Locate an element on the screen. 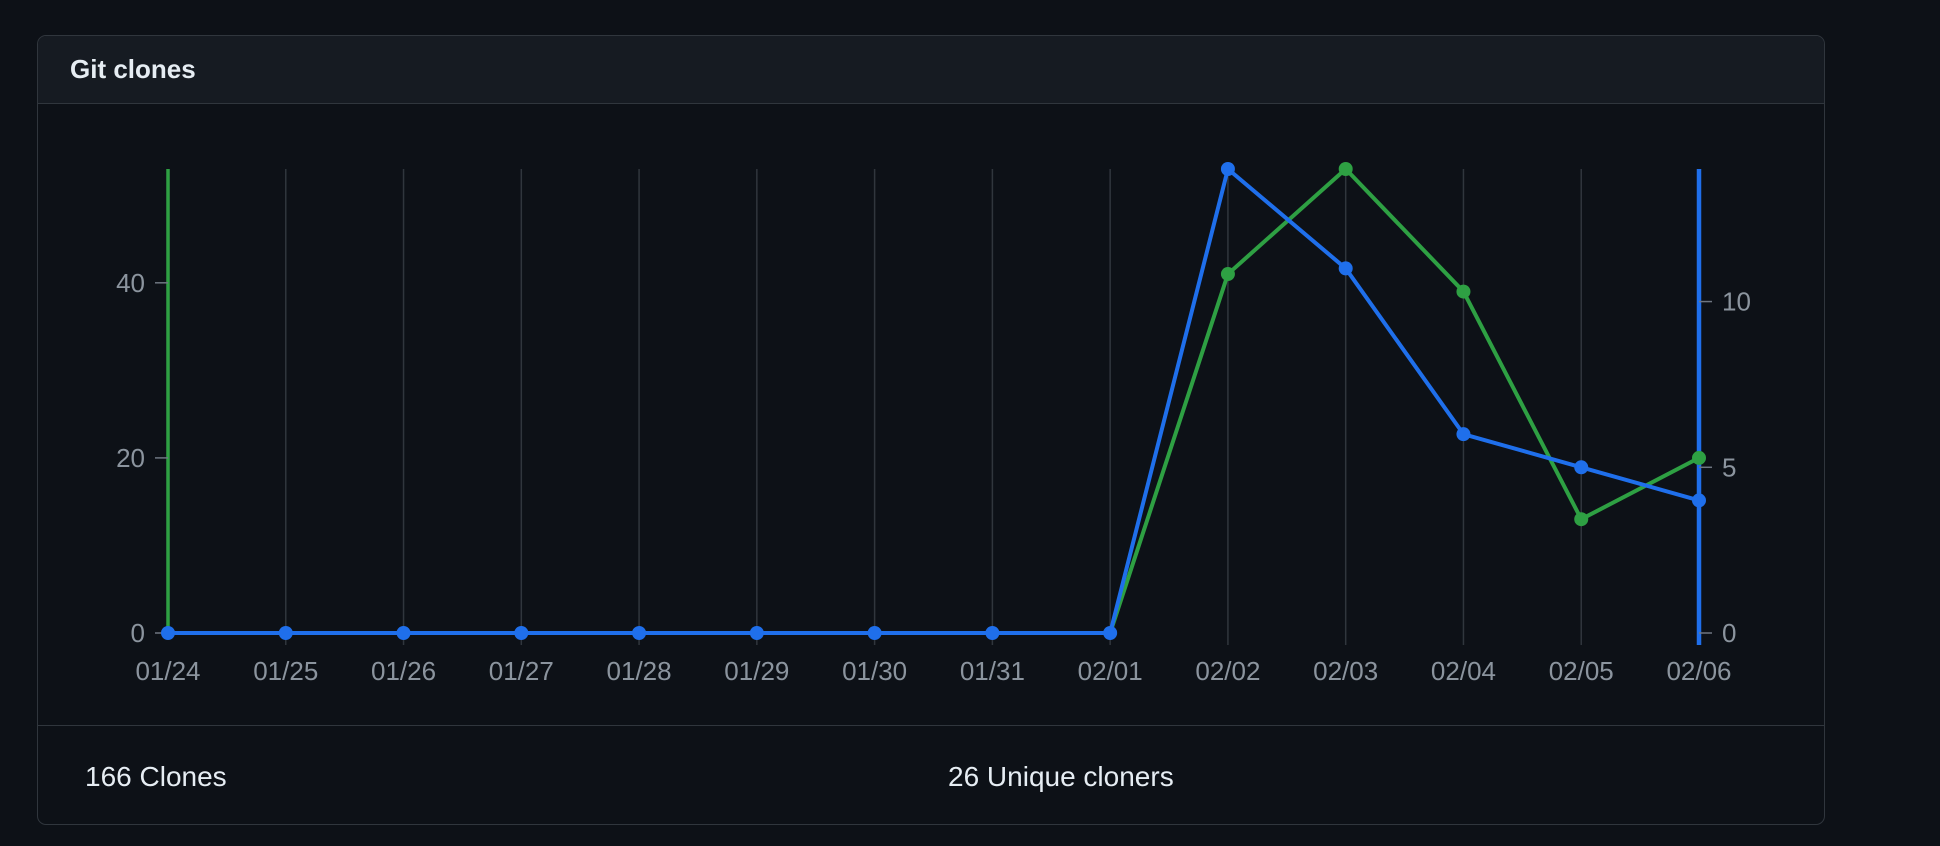  panel-footer: 166 Clones 26 Unique cloners is located at coordinates (931, 774).